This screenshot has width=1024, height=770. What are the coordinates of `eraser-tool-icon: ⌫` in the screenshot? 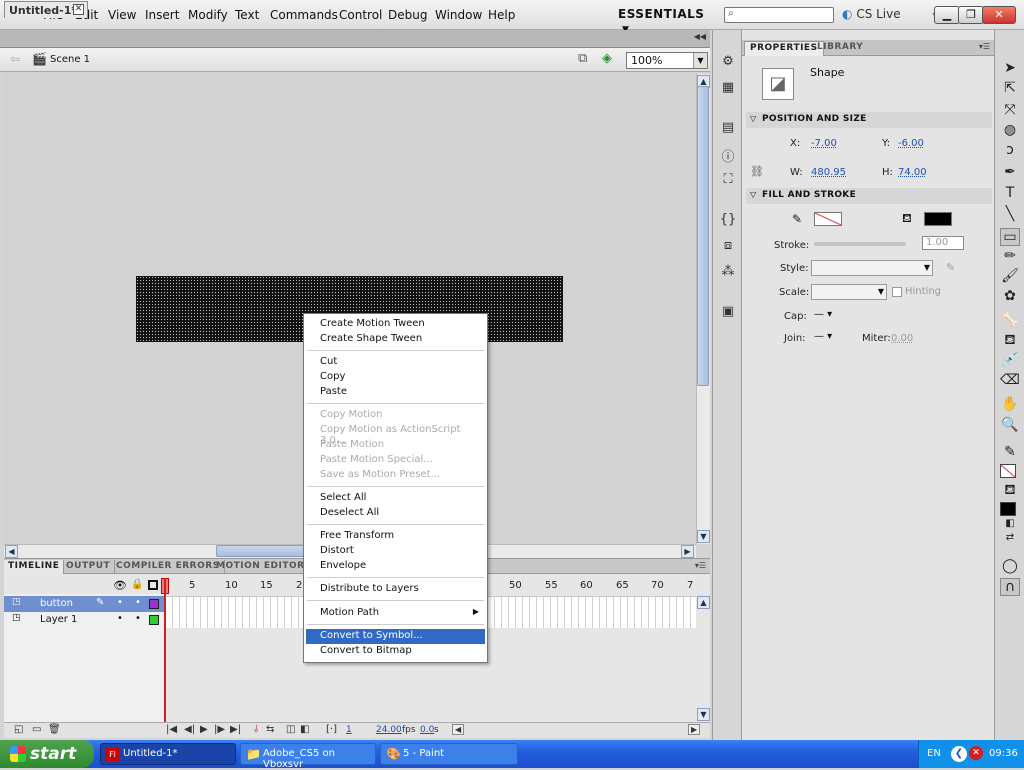 It's located at (1010, 381).